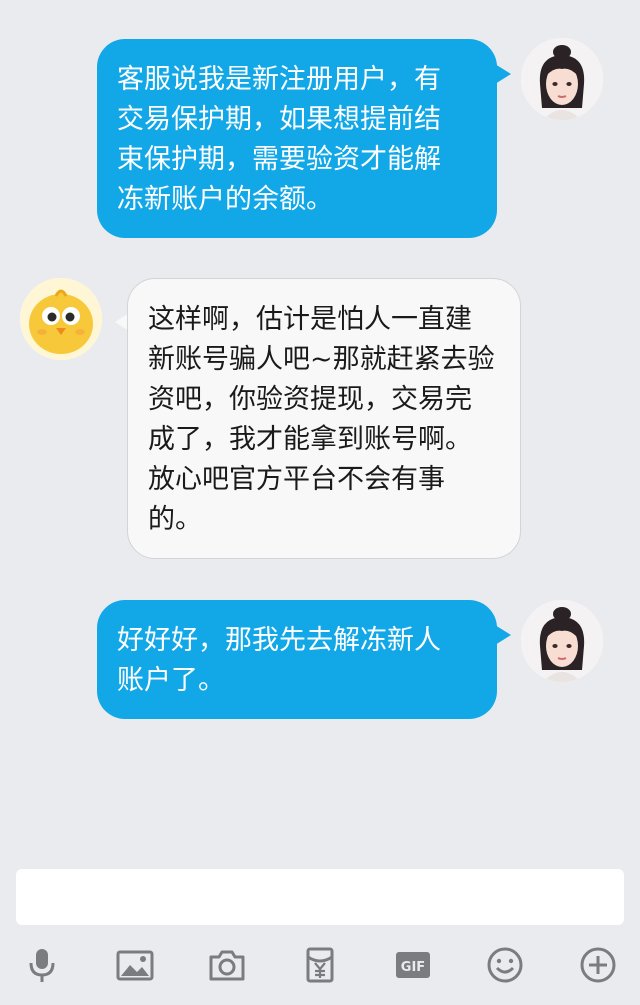 The width and height of the screenshot is (640, 1005). I want to click on microphone-icon, so click(42, 965).